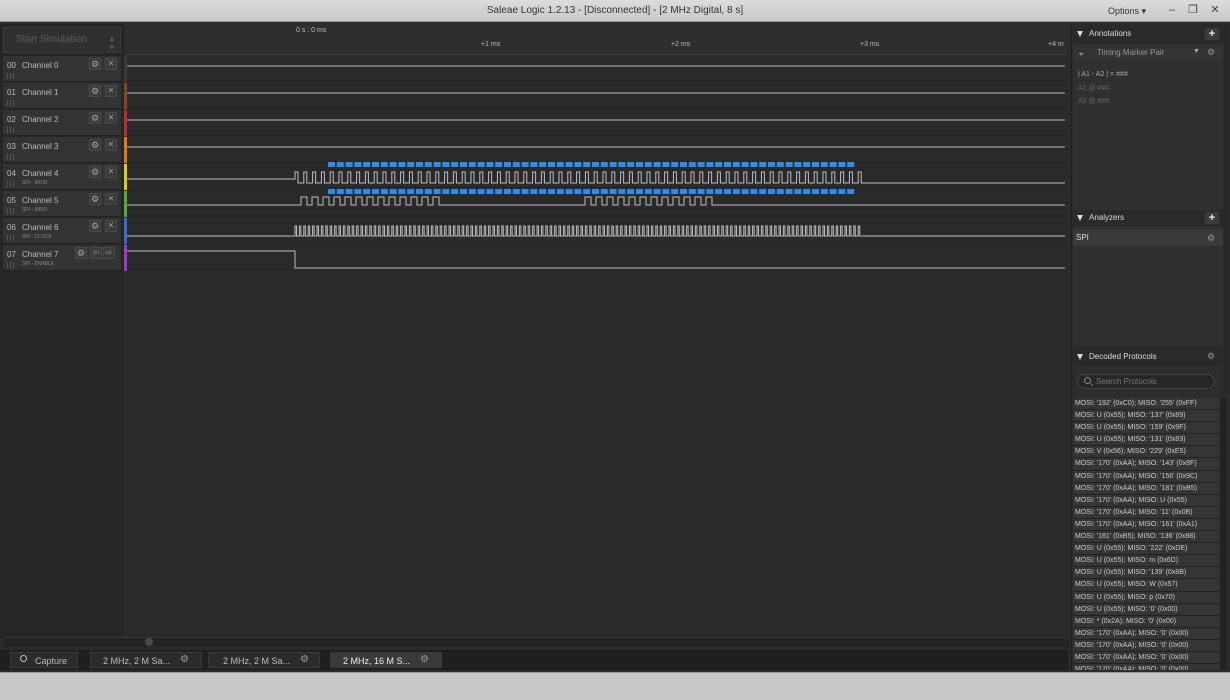  I want to click on decoded-row: MOSI: '170' (0xAA); MISO: '156' (0x9C), so click(1147, 476).